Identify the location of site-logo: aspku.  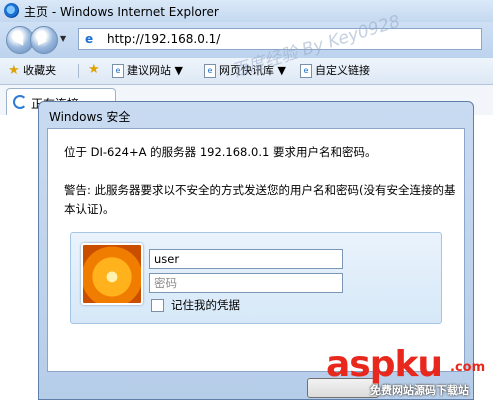
(384, 364).